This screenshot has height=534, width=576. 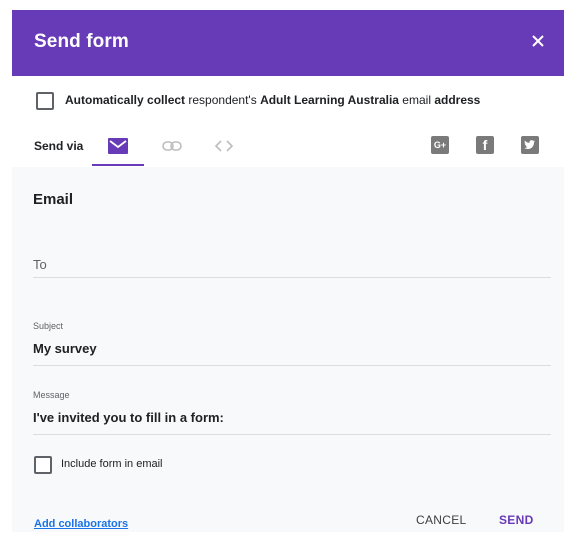 What do you see at coordinates (416, 100) in the screenshot?
I see `collect-email-suffix: email` at bounding box center [416, 100].